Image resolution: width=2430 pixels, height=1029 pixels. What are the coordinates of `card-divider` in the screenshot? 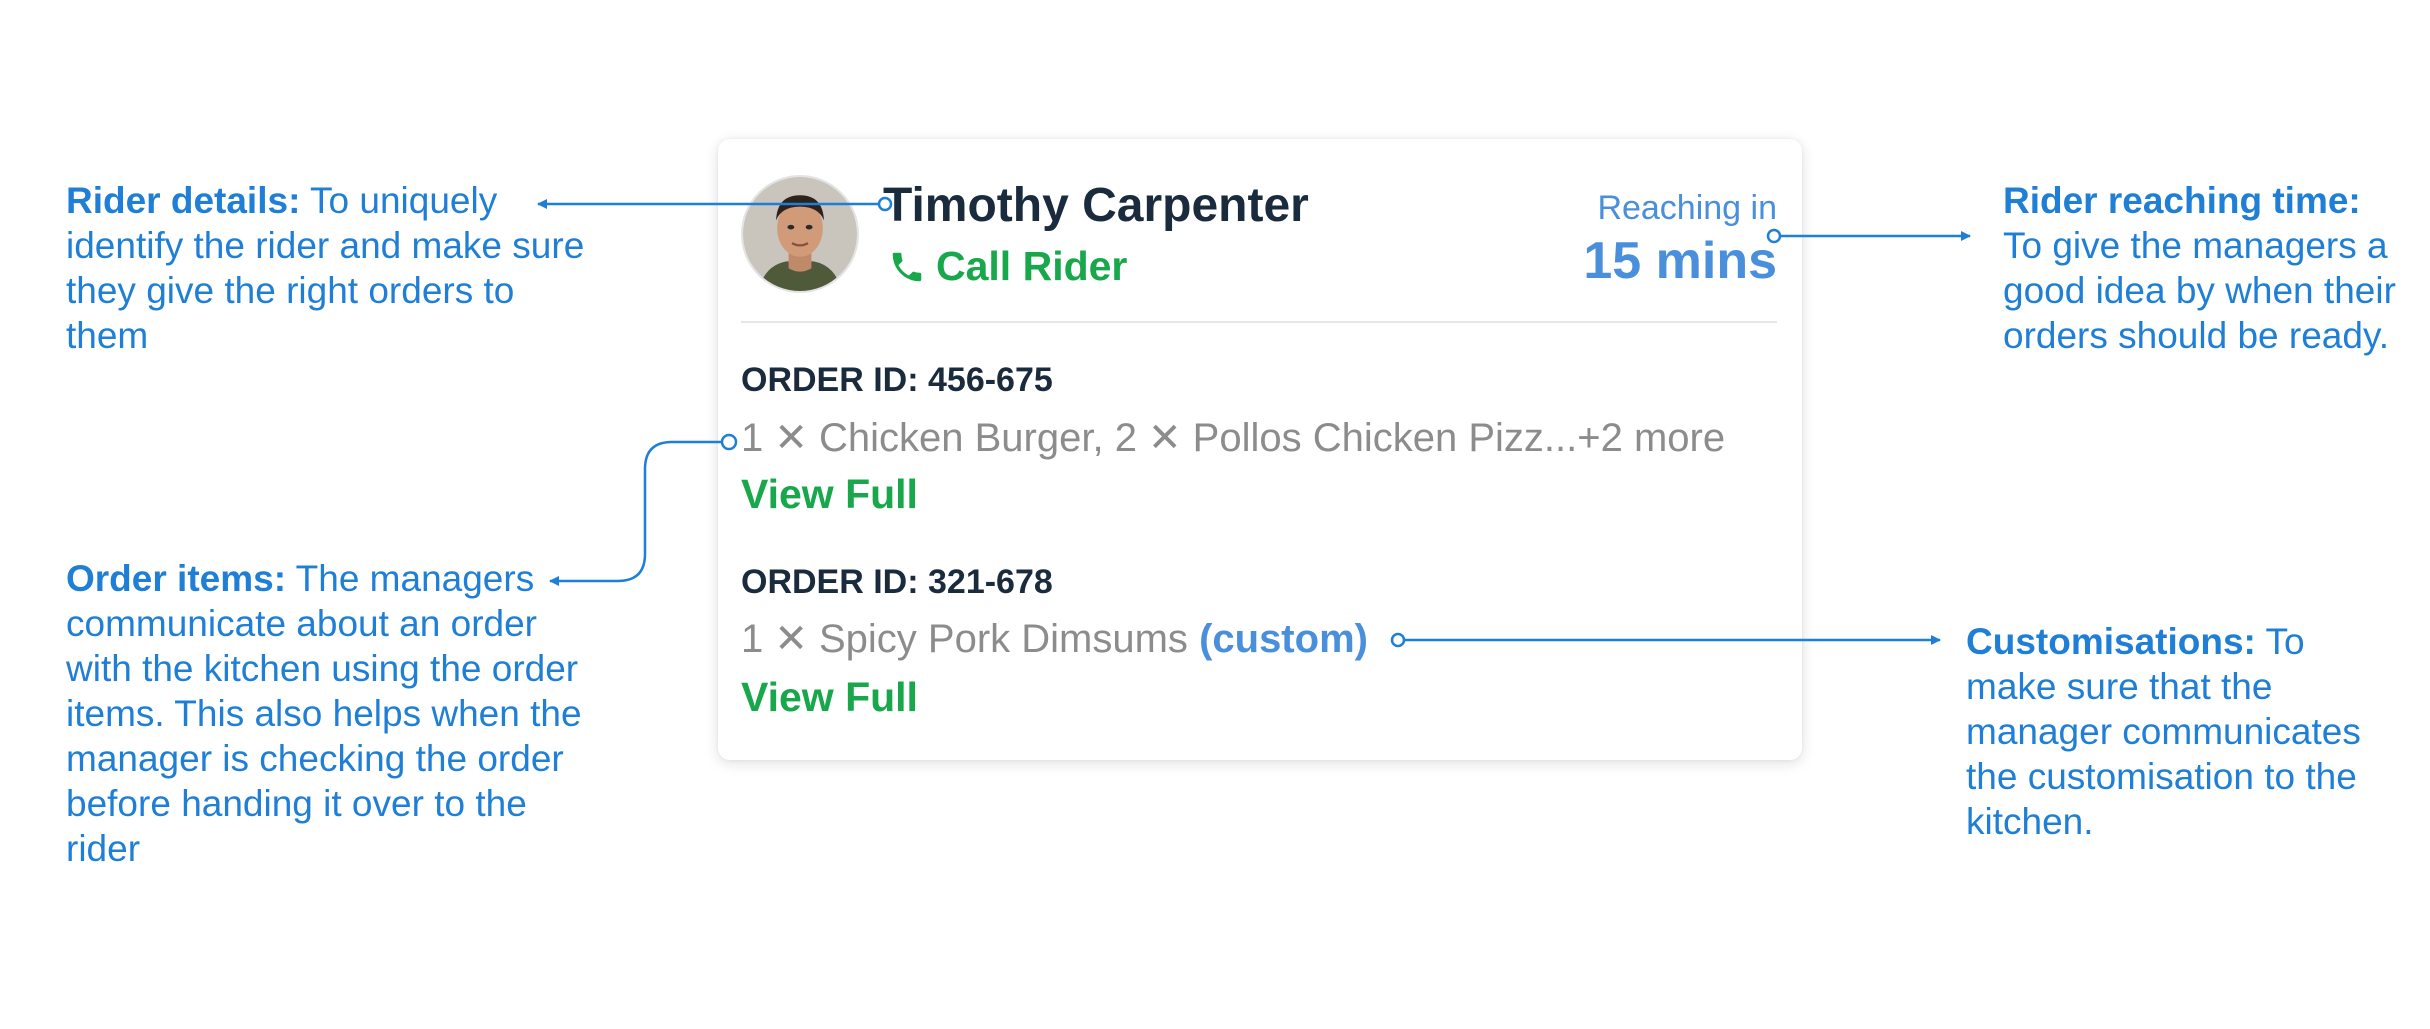 It's located at (1259, 322).